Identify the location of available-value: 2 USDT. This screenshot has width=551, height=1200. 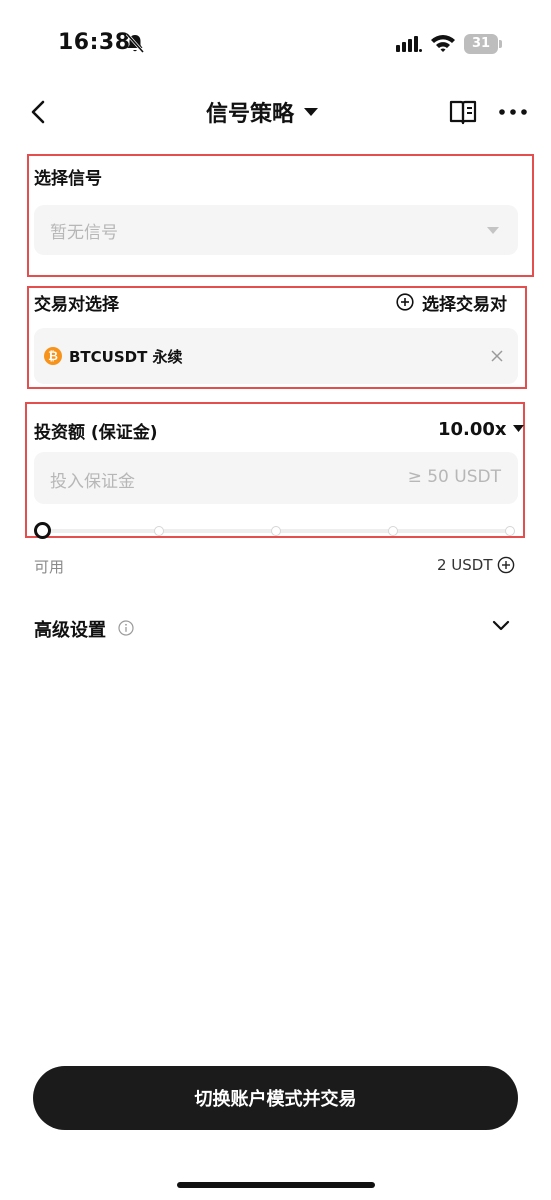
(465, 565).